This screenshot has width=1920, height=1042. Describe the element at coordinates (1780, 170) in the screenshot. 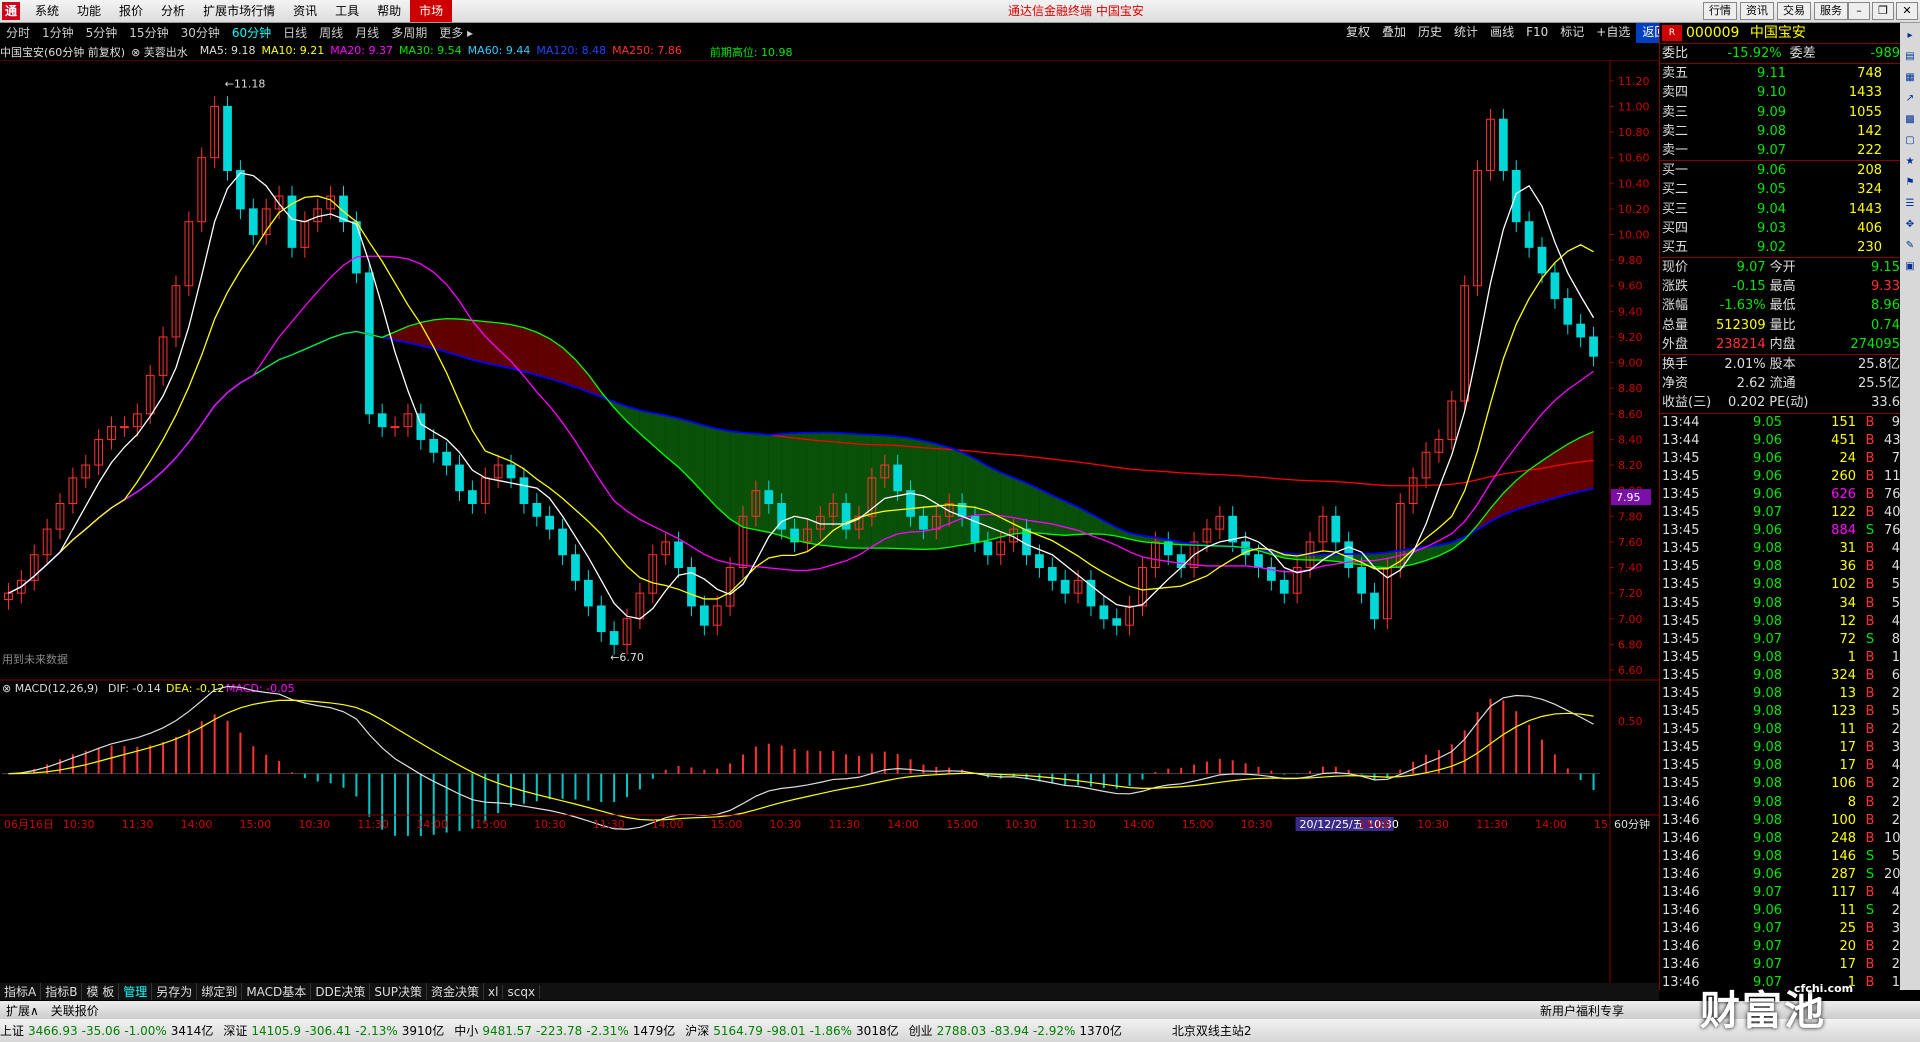

I see `bids-row: 买一 9.06 208` at that location.